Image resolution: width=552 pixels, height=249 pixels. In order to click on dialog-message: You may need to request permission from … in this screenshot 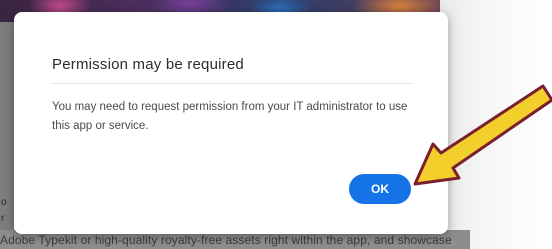, I will do `click(230, 116)`.